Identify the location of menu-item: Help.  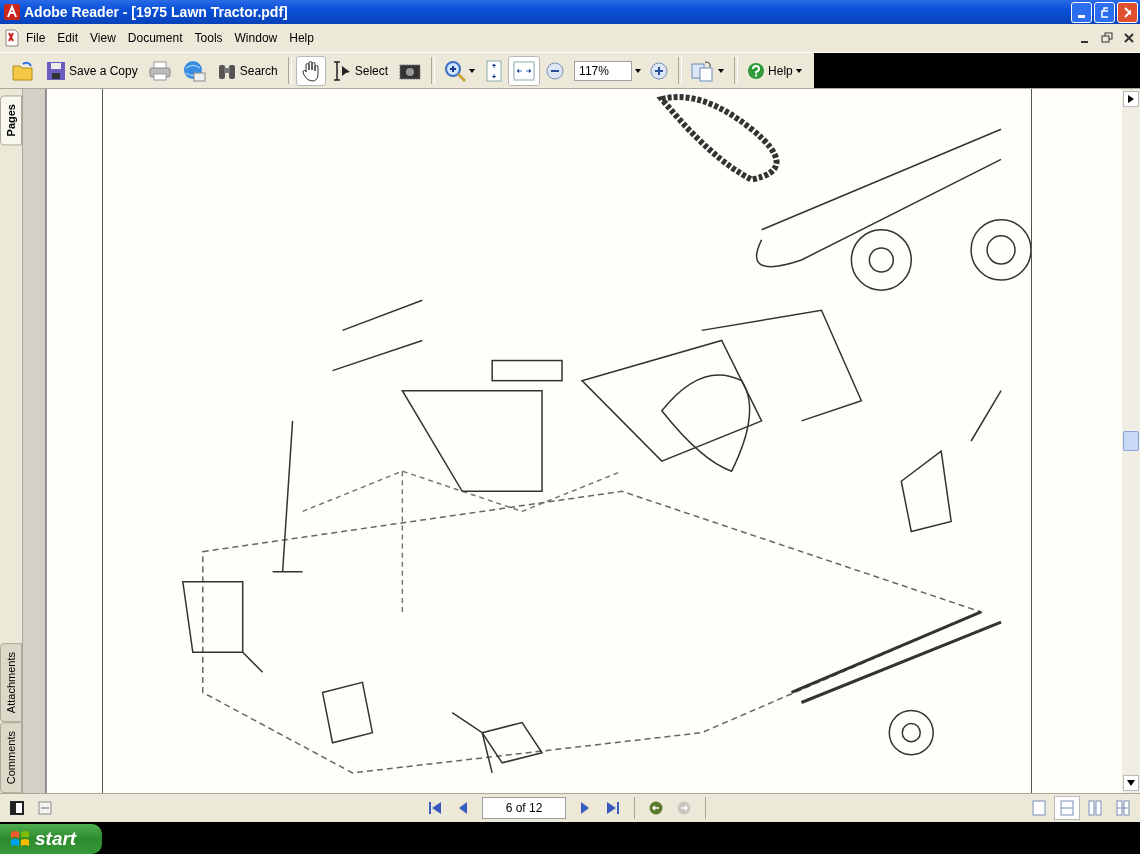
(301, 38).